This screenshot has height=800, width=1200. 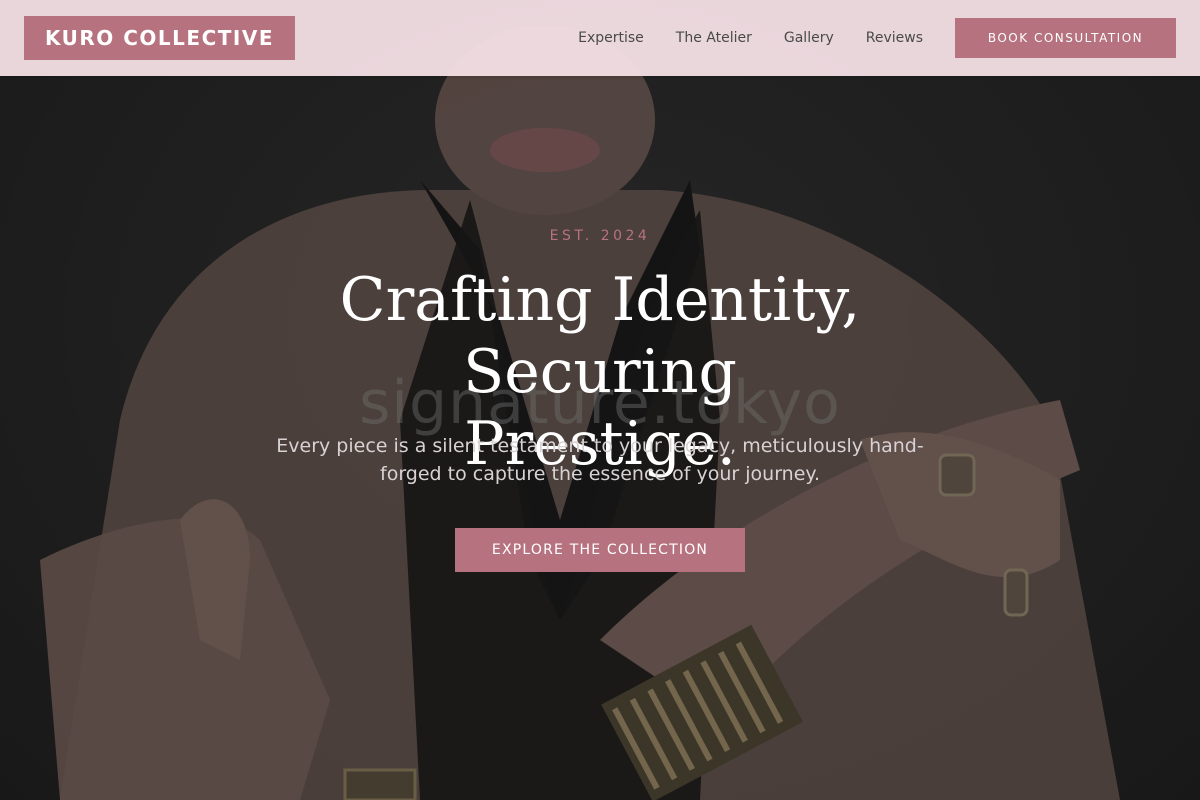 What do you see at coordinates (1065, 38) in the screenshot?
I see `book-consultation-button: BOOK CONSULTATION` at bounding box center [1065, 38].